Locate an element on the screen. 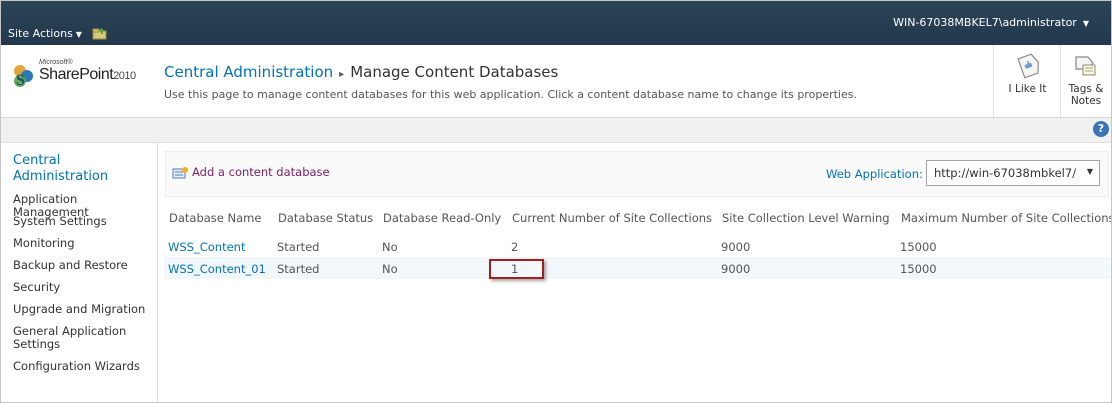  svg-text: S is located at coordinates (20, 80).